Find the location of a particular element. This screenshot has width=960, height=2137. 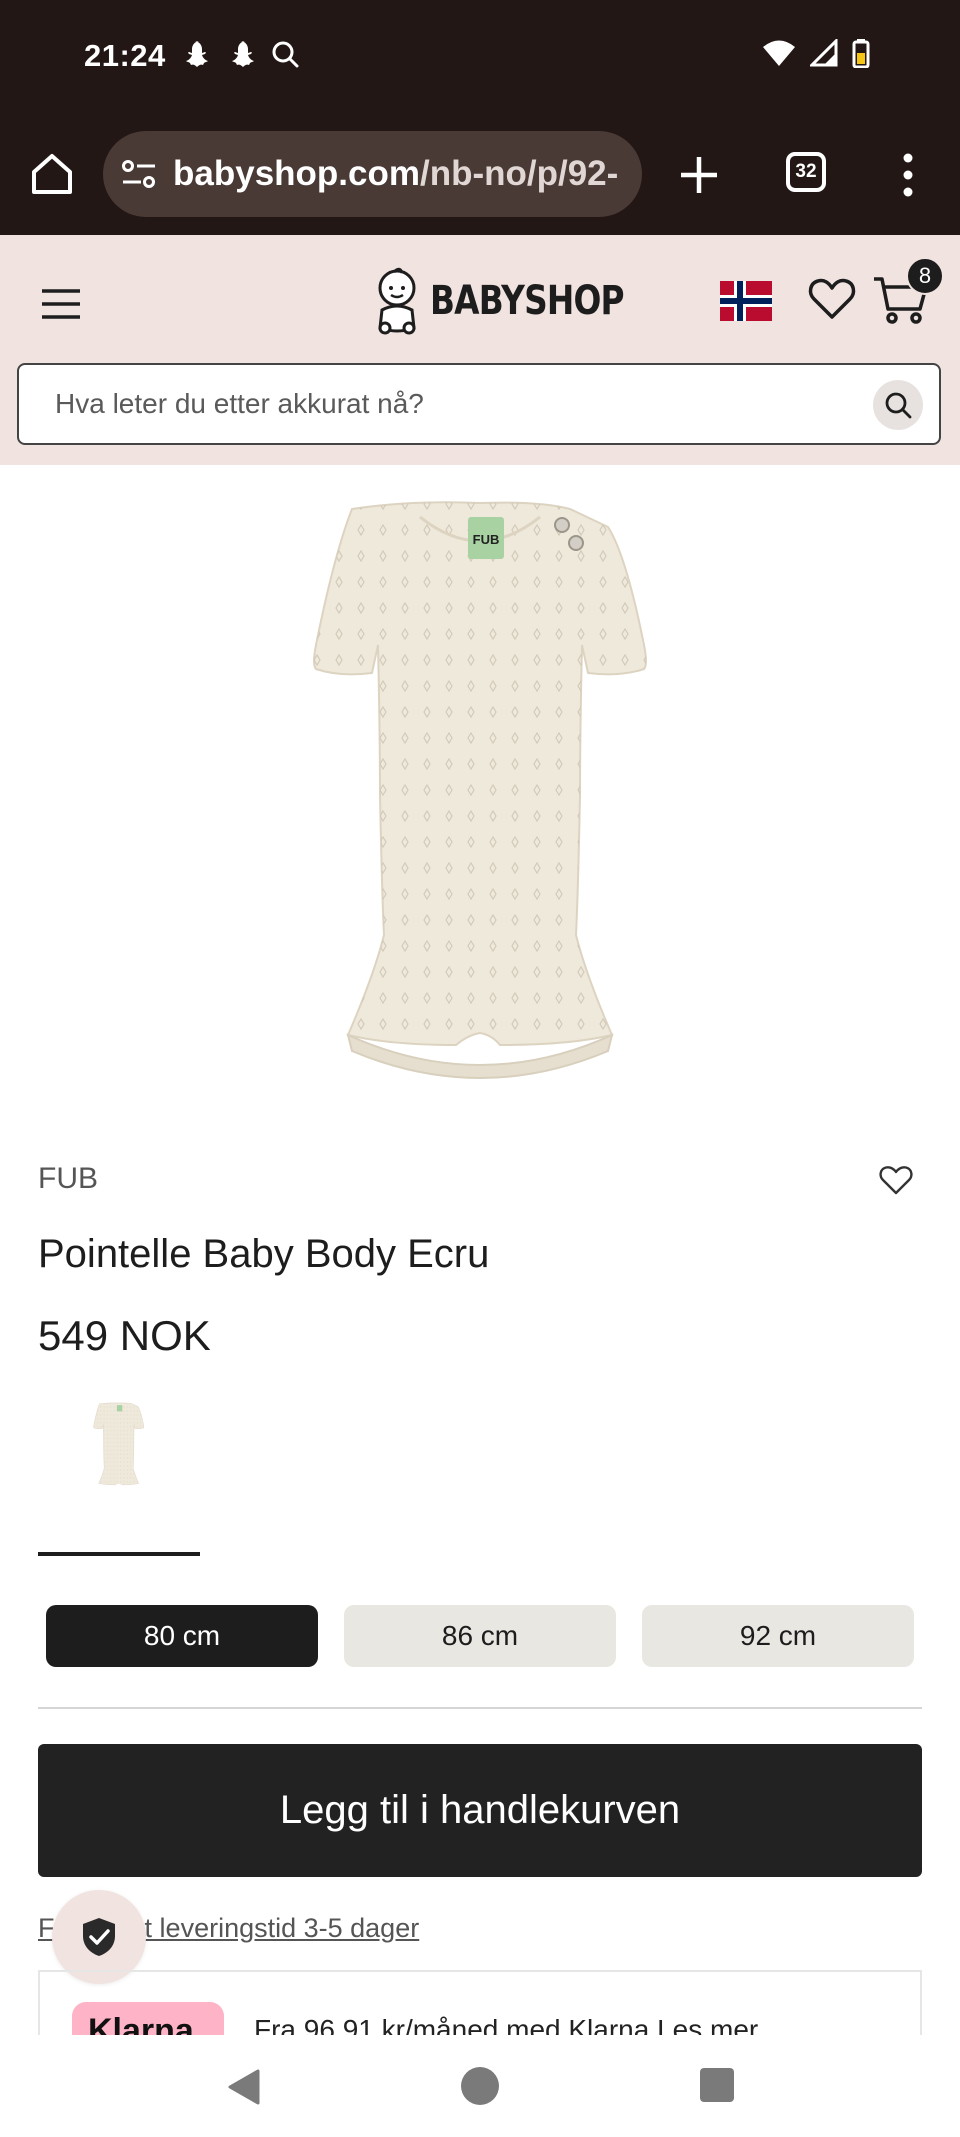

norway-flag-icon is located at coordinates (746, 301).